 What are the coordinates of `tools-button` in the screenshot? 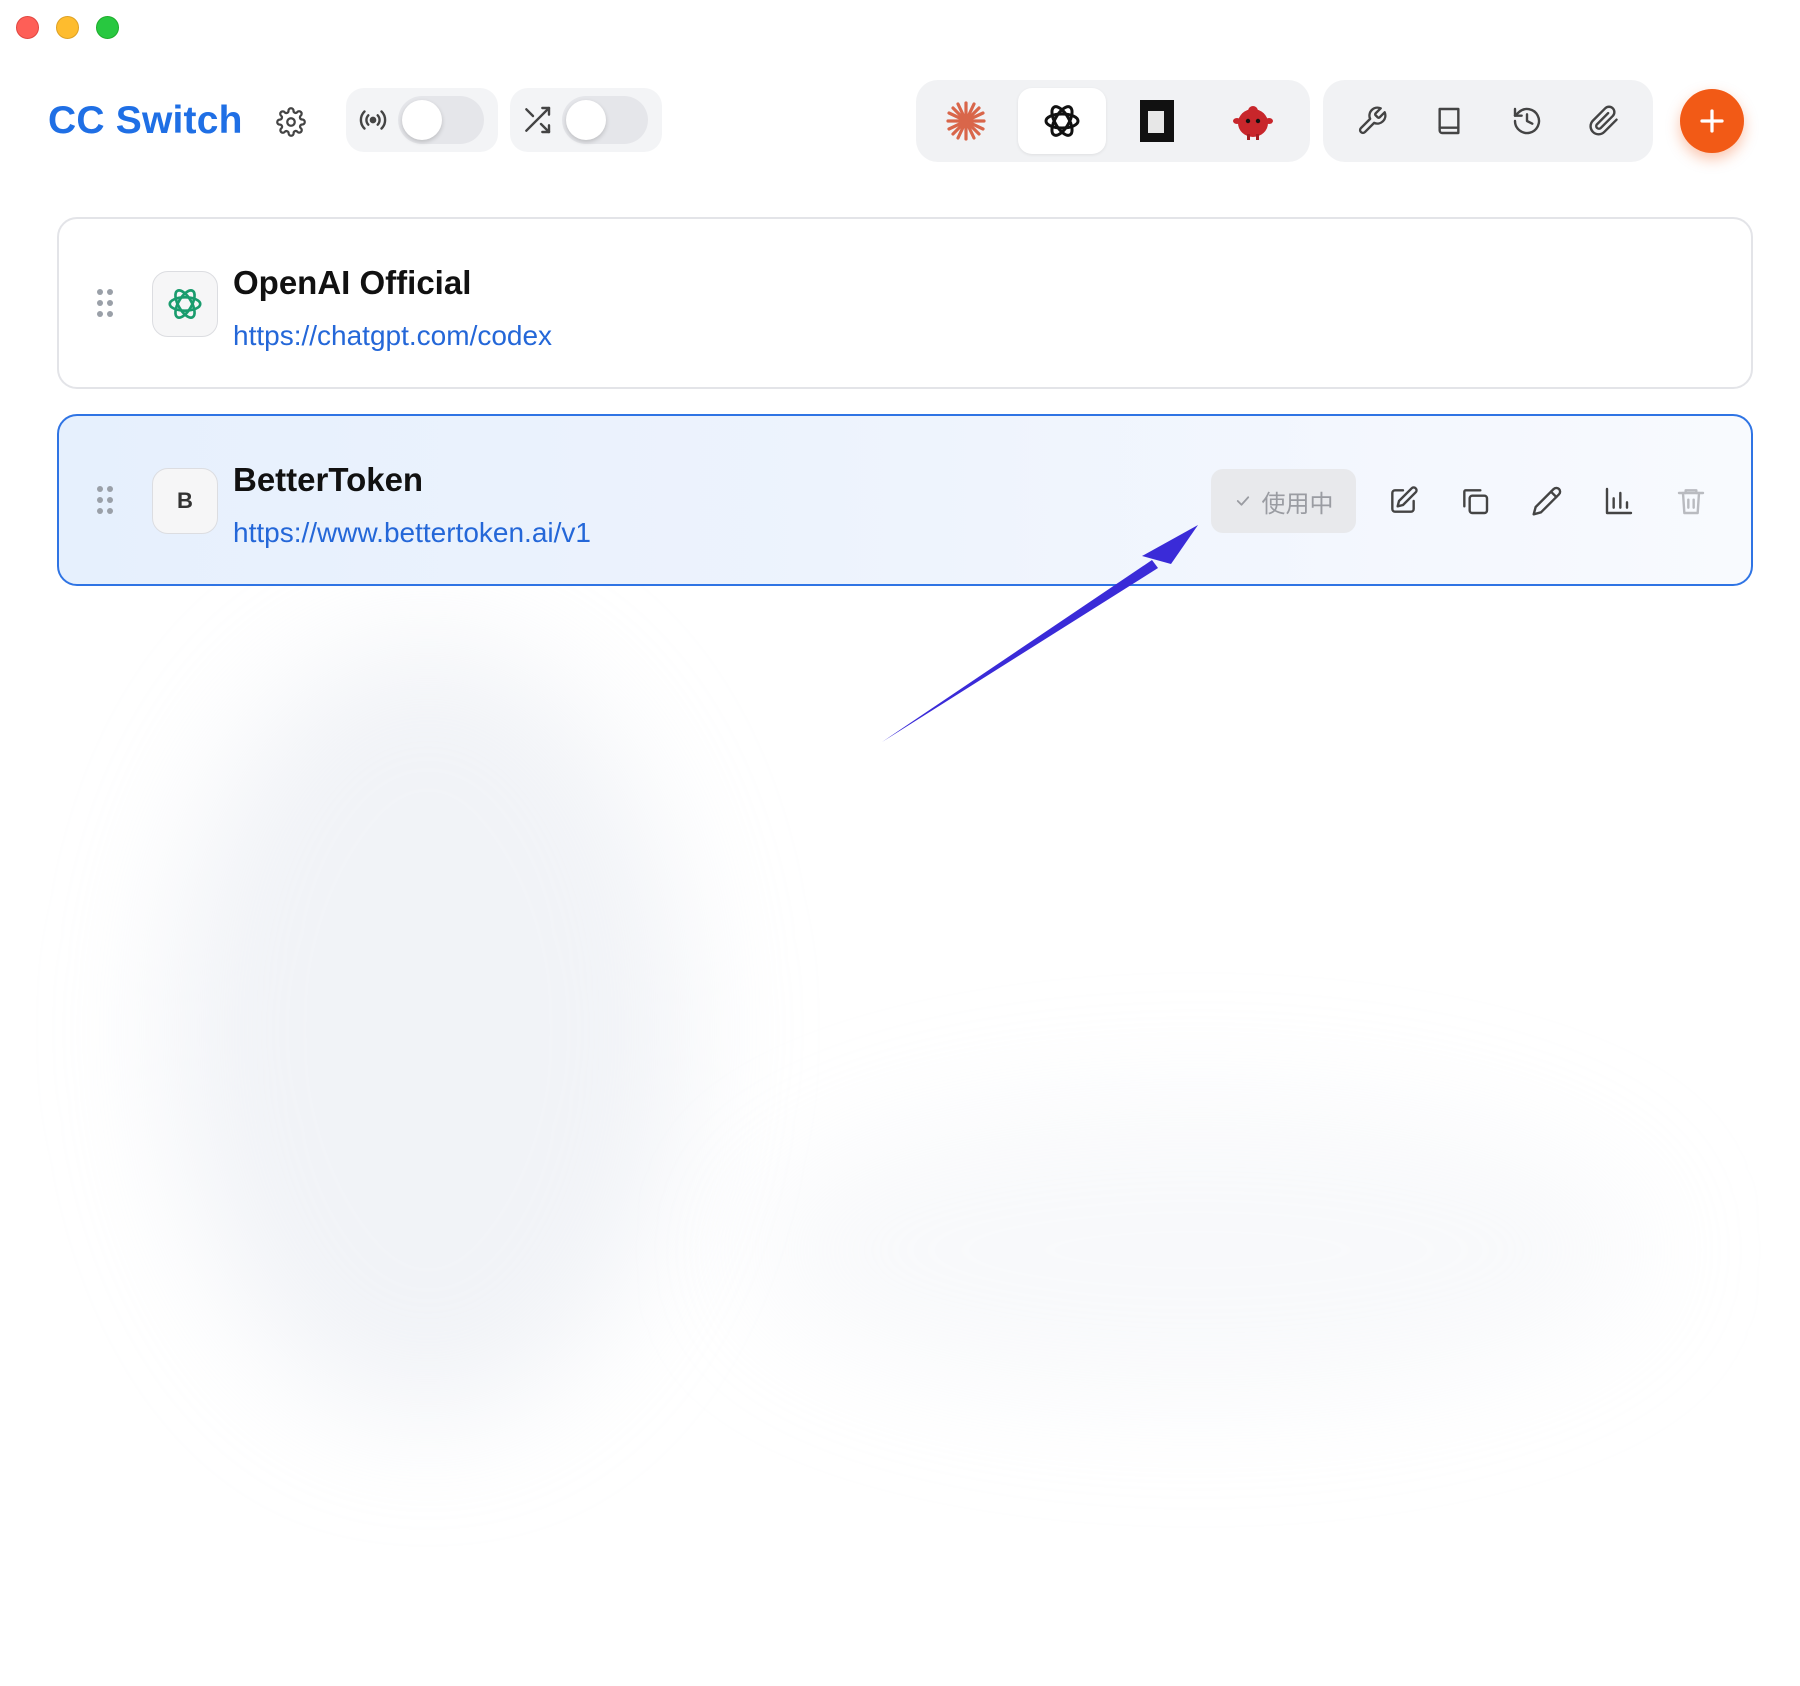 It's located at (1372, 121).